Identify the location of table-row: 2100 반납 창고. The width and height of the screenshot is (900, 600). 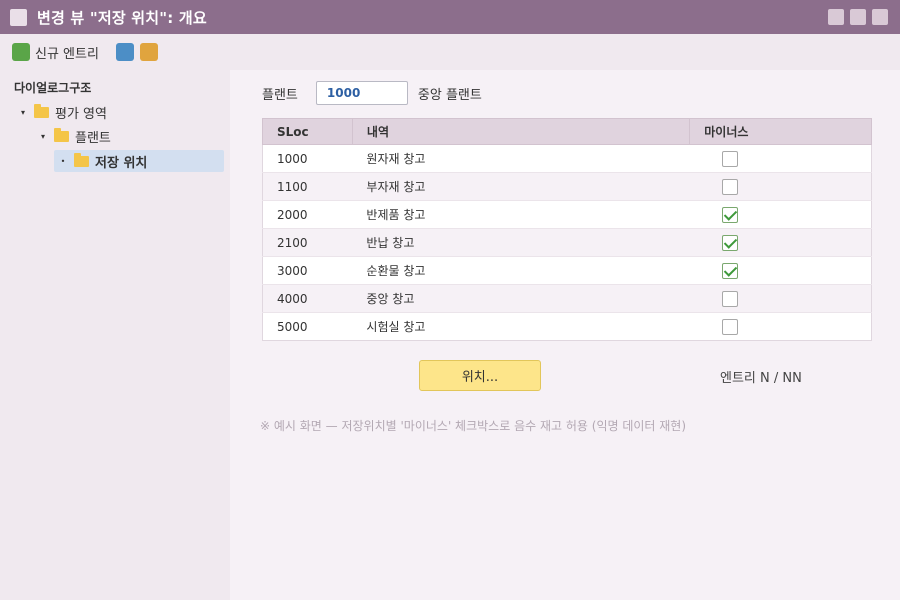
(567, 242).